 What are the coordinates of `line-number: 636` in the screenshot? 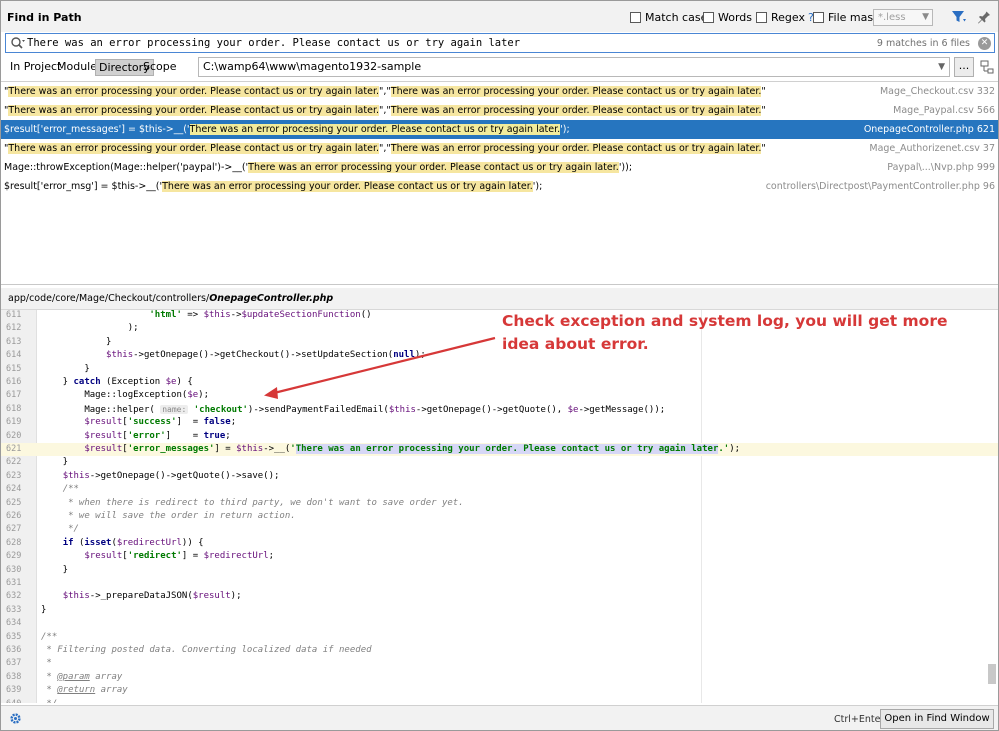 It's located at (14, 650).